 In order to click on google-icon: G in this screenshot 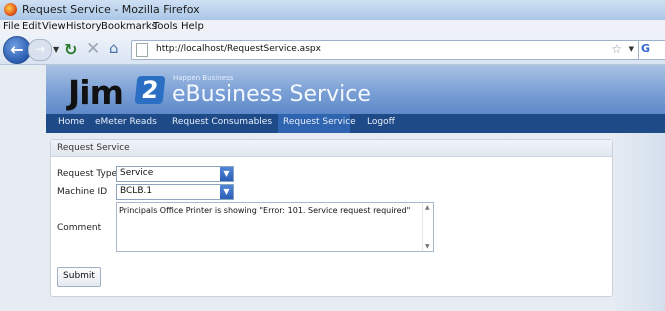, I will do `click(646, 48)`.